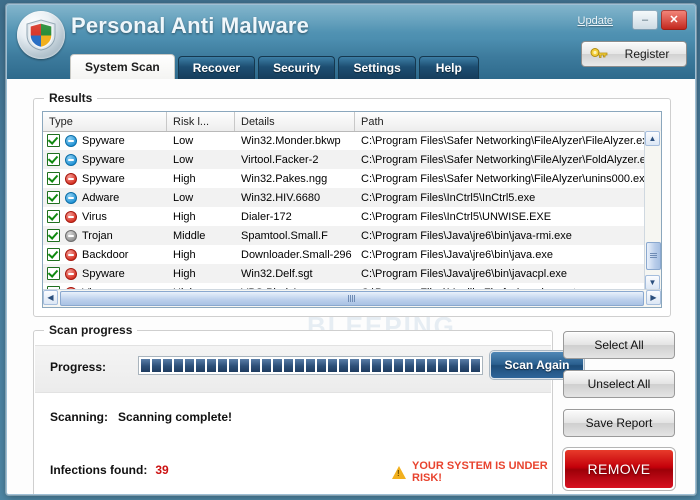 The height and width of the screenshot is (500, 700). Describe the element at coordinates (619, 469) in the screenshot. I see `remove-button: REMOVE` at that location.